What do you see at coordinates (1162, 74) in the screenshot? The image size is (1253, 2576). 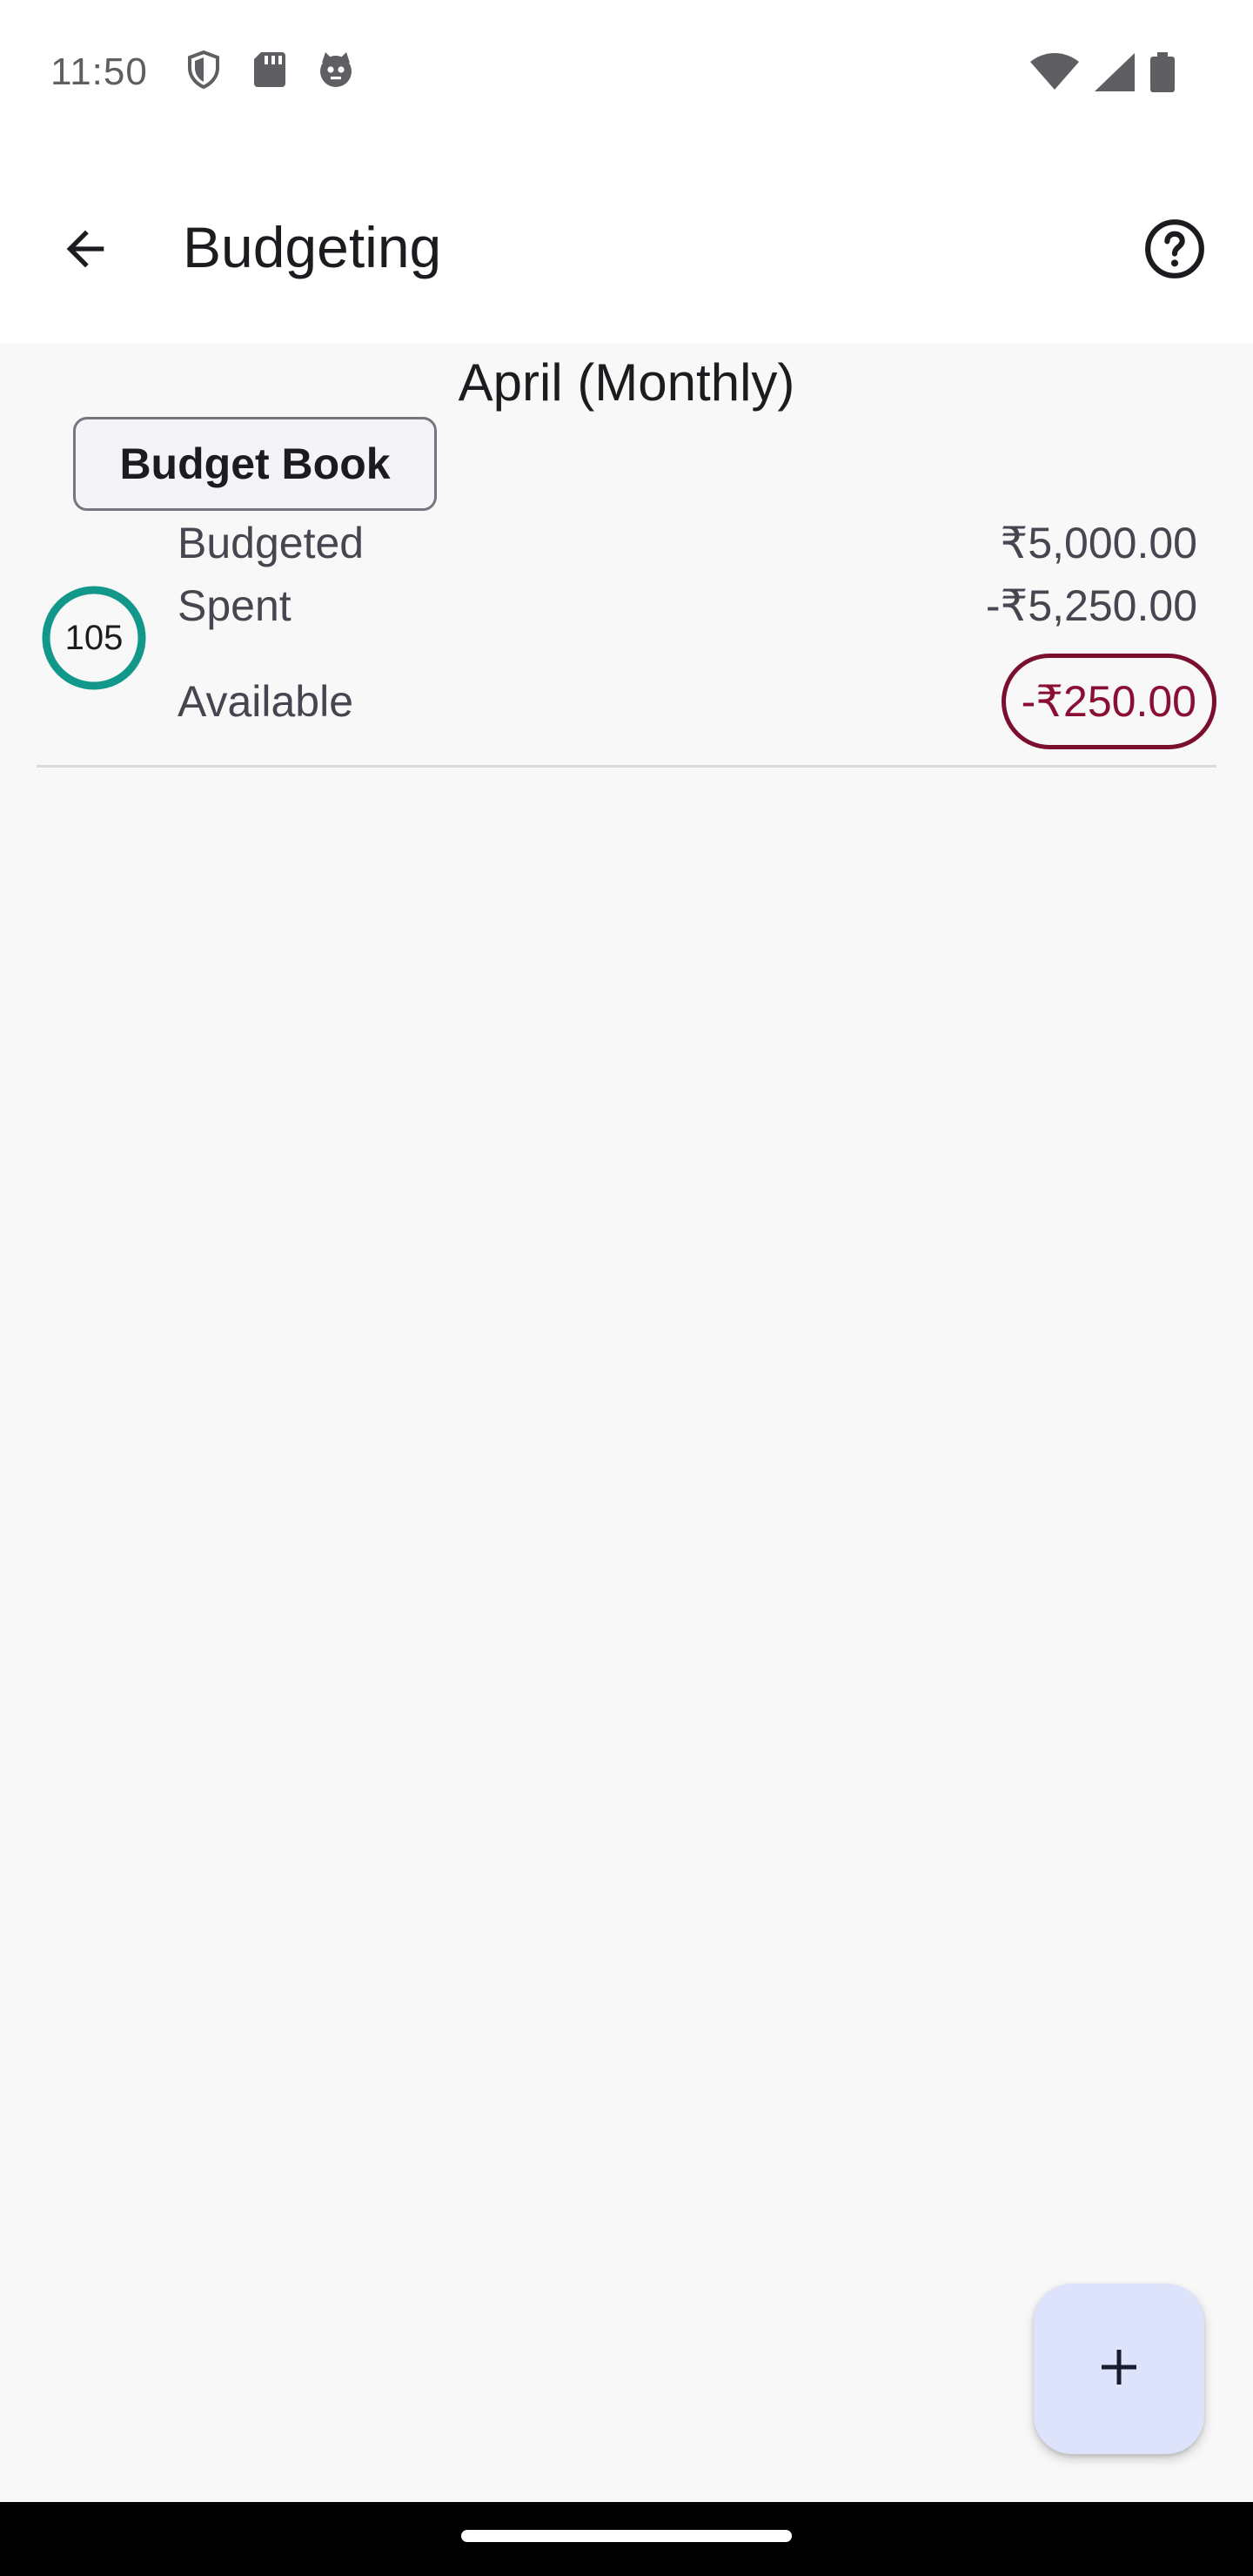 I see `battery-icon` at bounding box center [1162, 74].